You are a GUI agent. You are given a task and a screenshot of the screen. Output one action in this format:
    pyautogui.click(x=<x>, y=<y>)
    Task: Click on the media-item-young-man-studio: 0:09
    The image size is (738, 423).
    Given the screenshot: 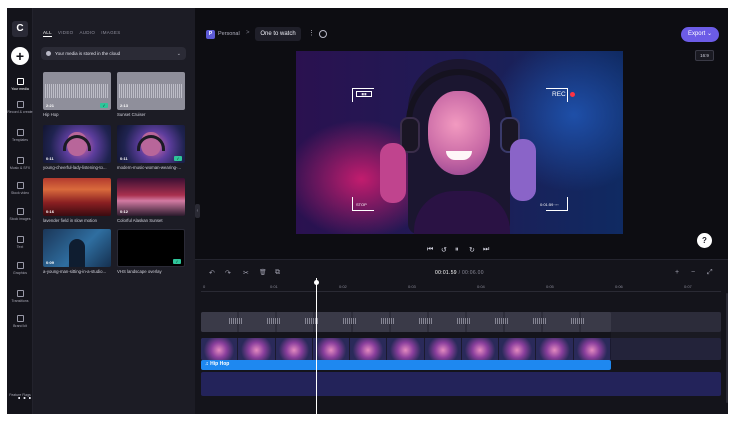 What is the action you would take?
    pyautogui.click(x=77, y=248)
    